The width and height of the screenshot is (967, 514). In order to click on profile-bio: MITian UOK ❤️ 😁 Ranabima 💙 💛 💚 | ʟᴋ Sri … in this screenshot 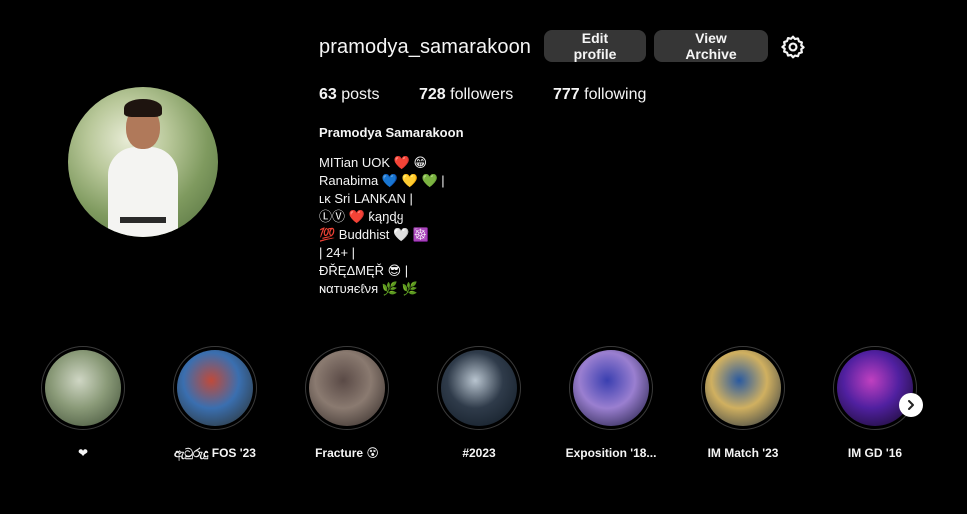, I will do `click(382, 226)`.